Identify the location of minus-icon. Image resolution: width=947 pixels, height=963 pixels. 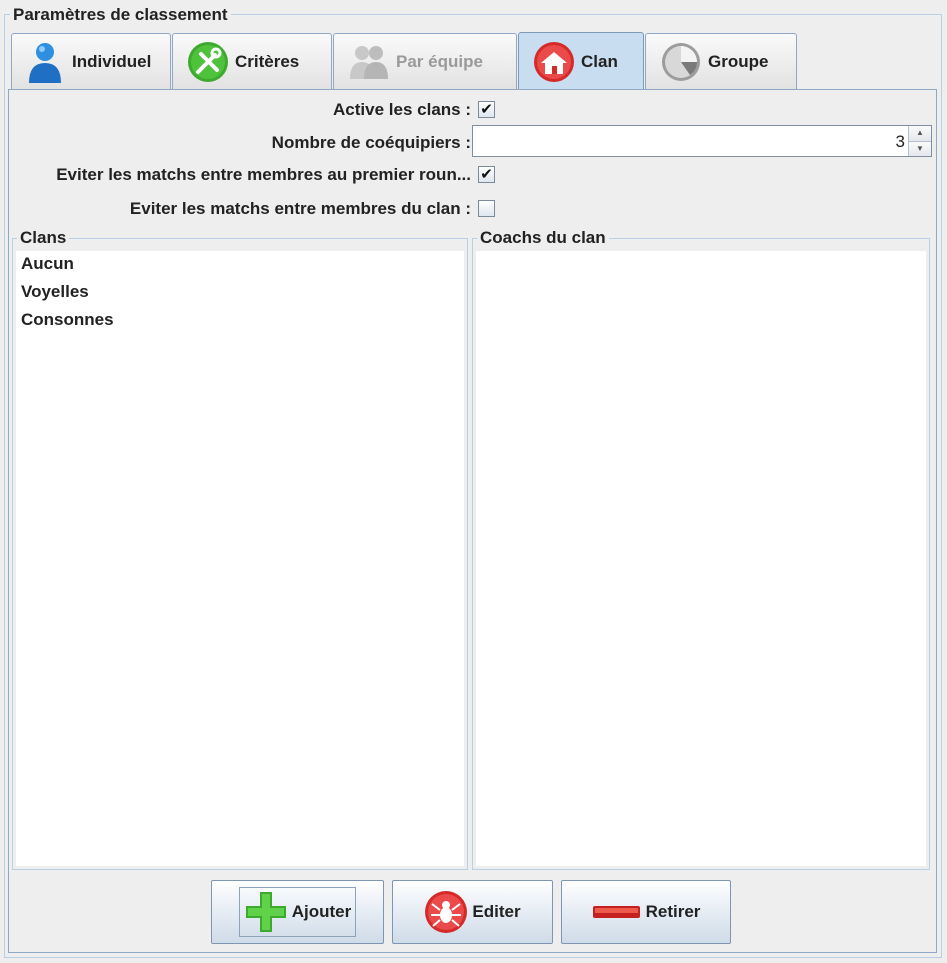
(616, 912).